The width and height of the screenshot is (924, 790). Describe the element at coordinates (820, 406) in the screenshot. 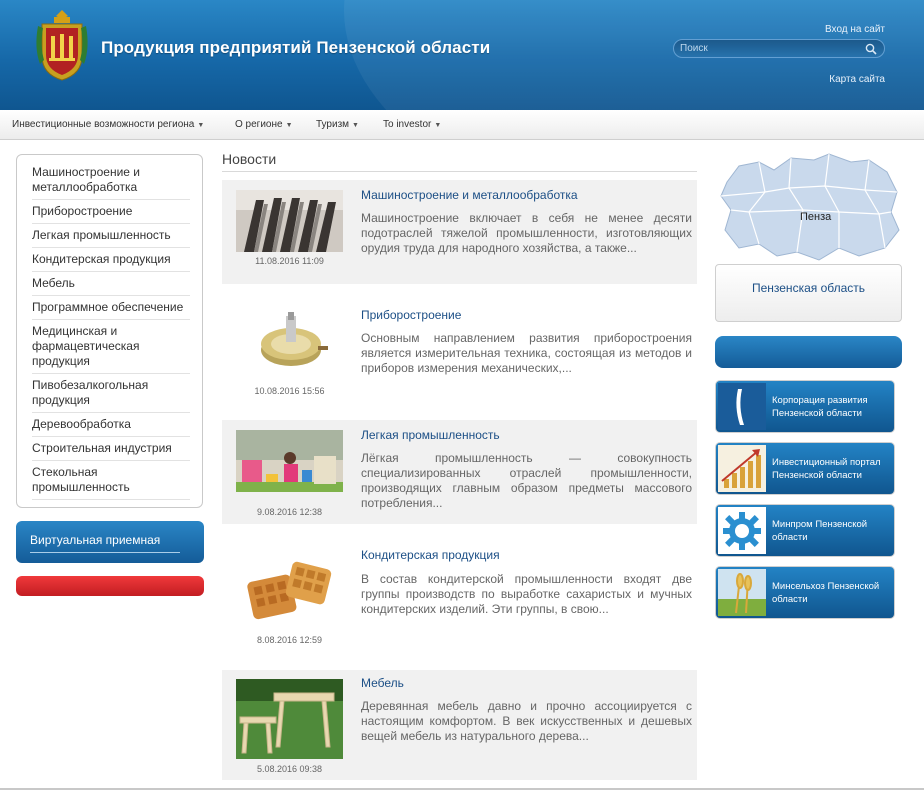

I see `banner-label: Корпорация развития Пензенской области` at that location.